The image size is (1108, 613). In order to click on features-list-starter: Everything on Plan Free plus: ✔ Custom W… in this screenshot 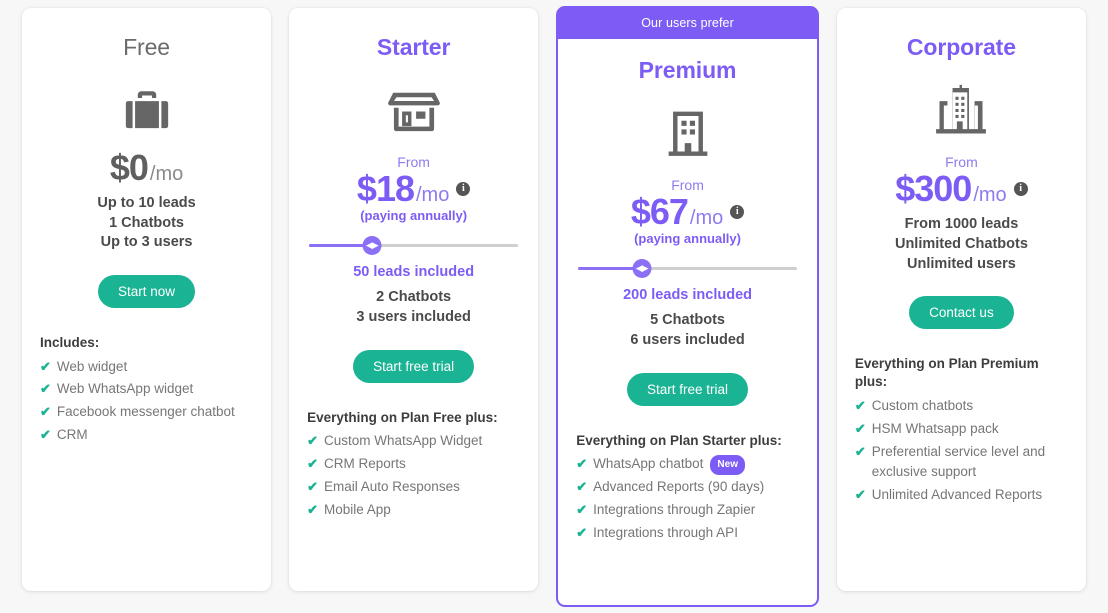, I will do `click(413, 466)`.